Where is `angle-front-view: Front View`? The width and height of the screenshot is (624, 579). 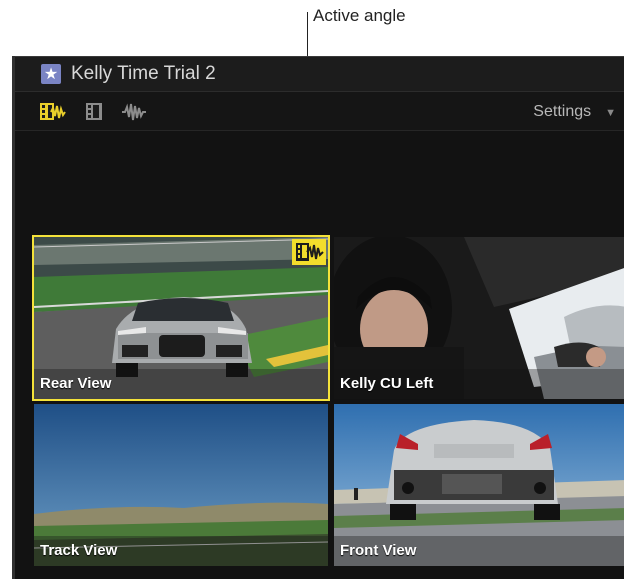
angle-front-view: Front View is located at coordinates (479, 485).